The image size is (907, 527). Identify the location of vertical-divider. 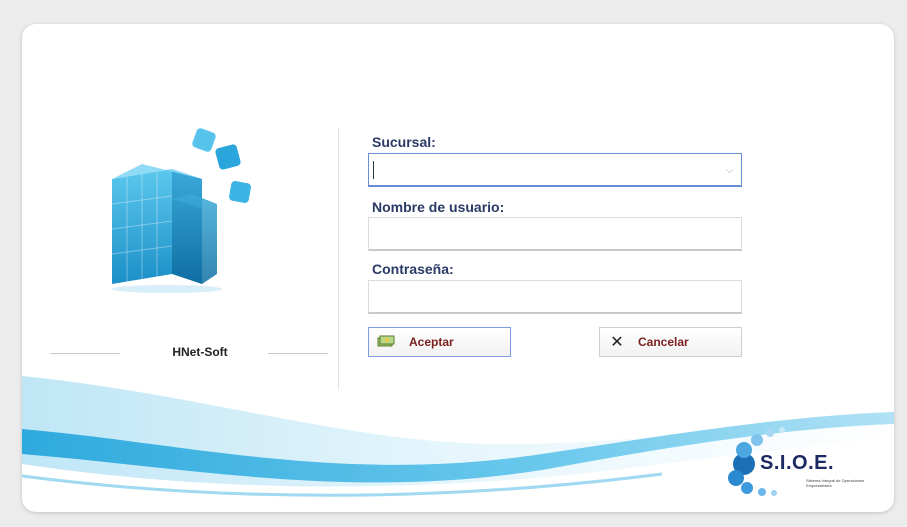
(338, 259).